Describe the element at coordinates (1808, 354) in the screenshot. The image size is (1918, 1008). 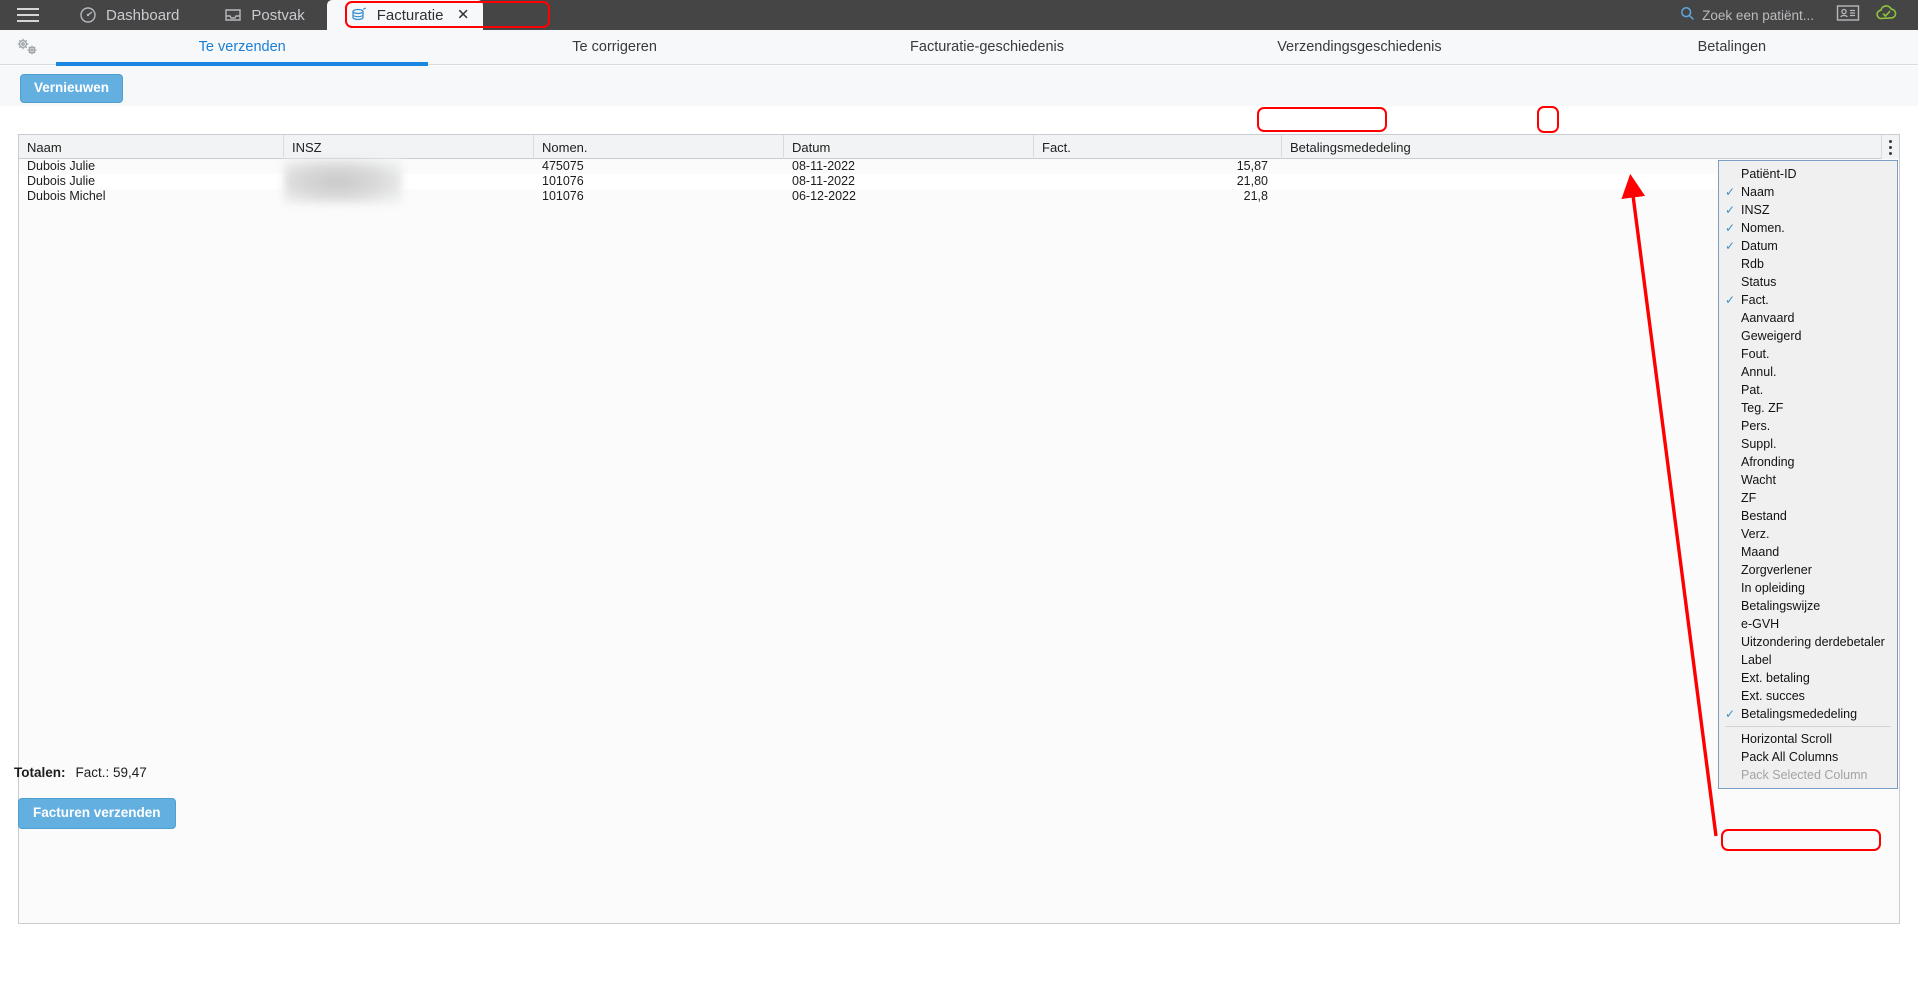
I see `menu-item-fout: Fout.` at that location.